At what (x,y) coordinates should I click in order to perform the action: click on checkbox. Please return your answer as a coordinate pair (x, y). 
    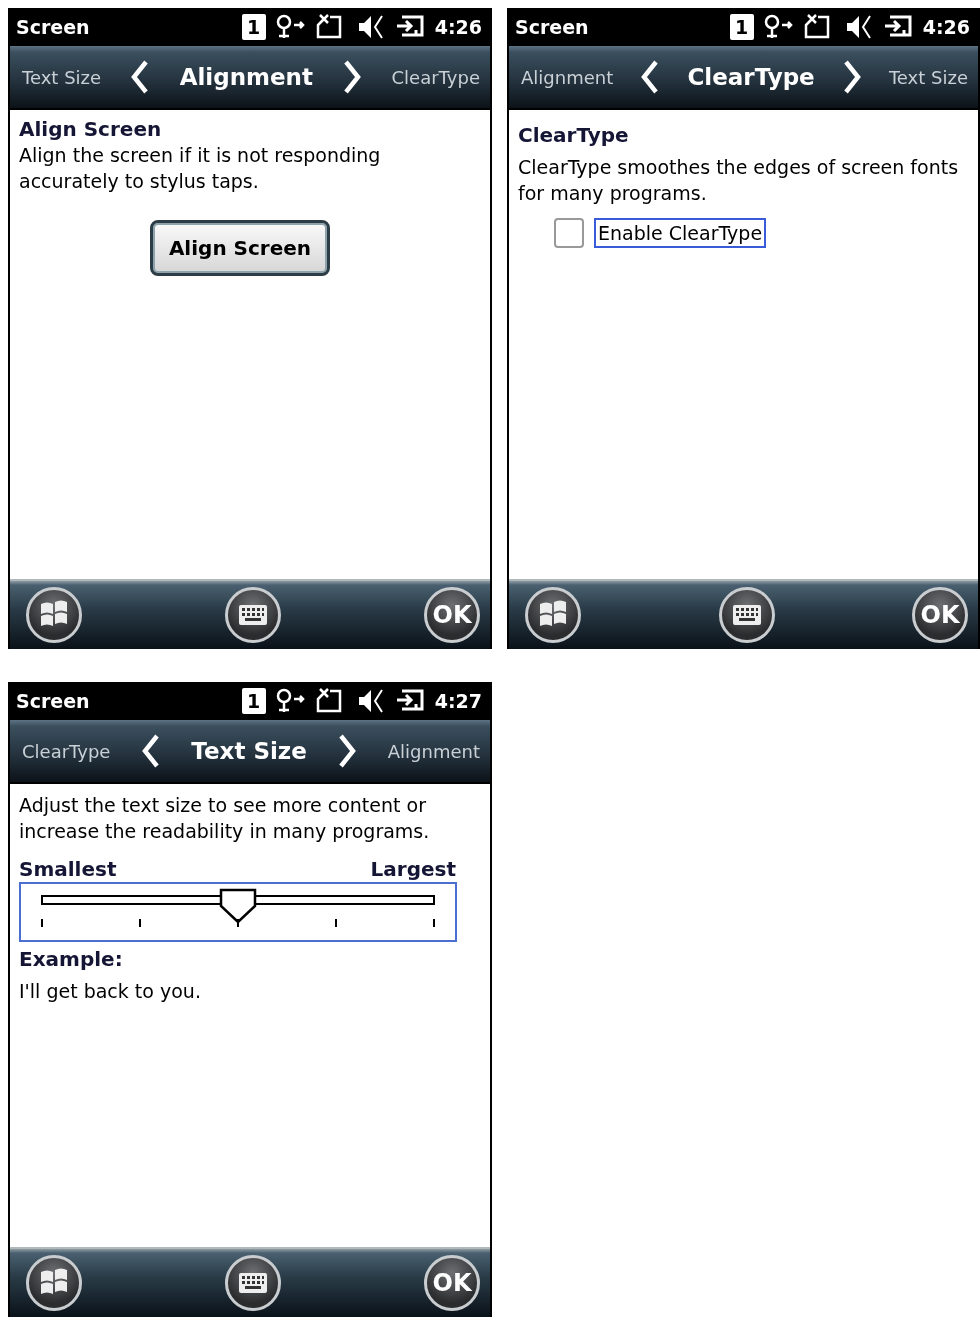
    Looking at the image, I should click on (569, 233).